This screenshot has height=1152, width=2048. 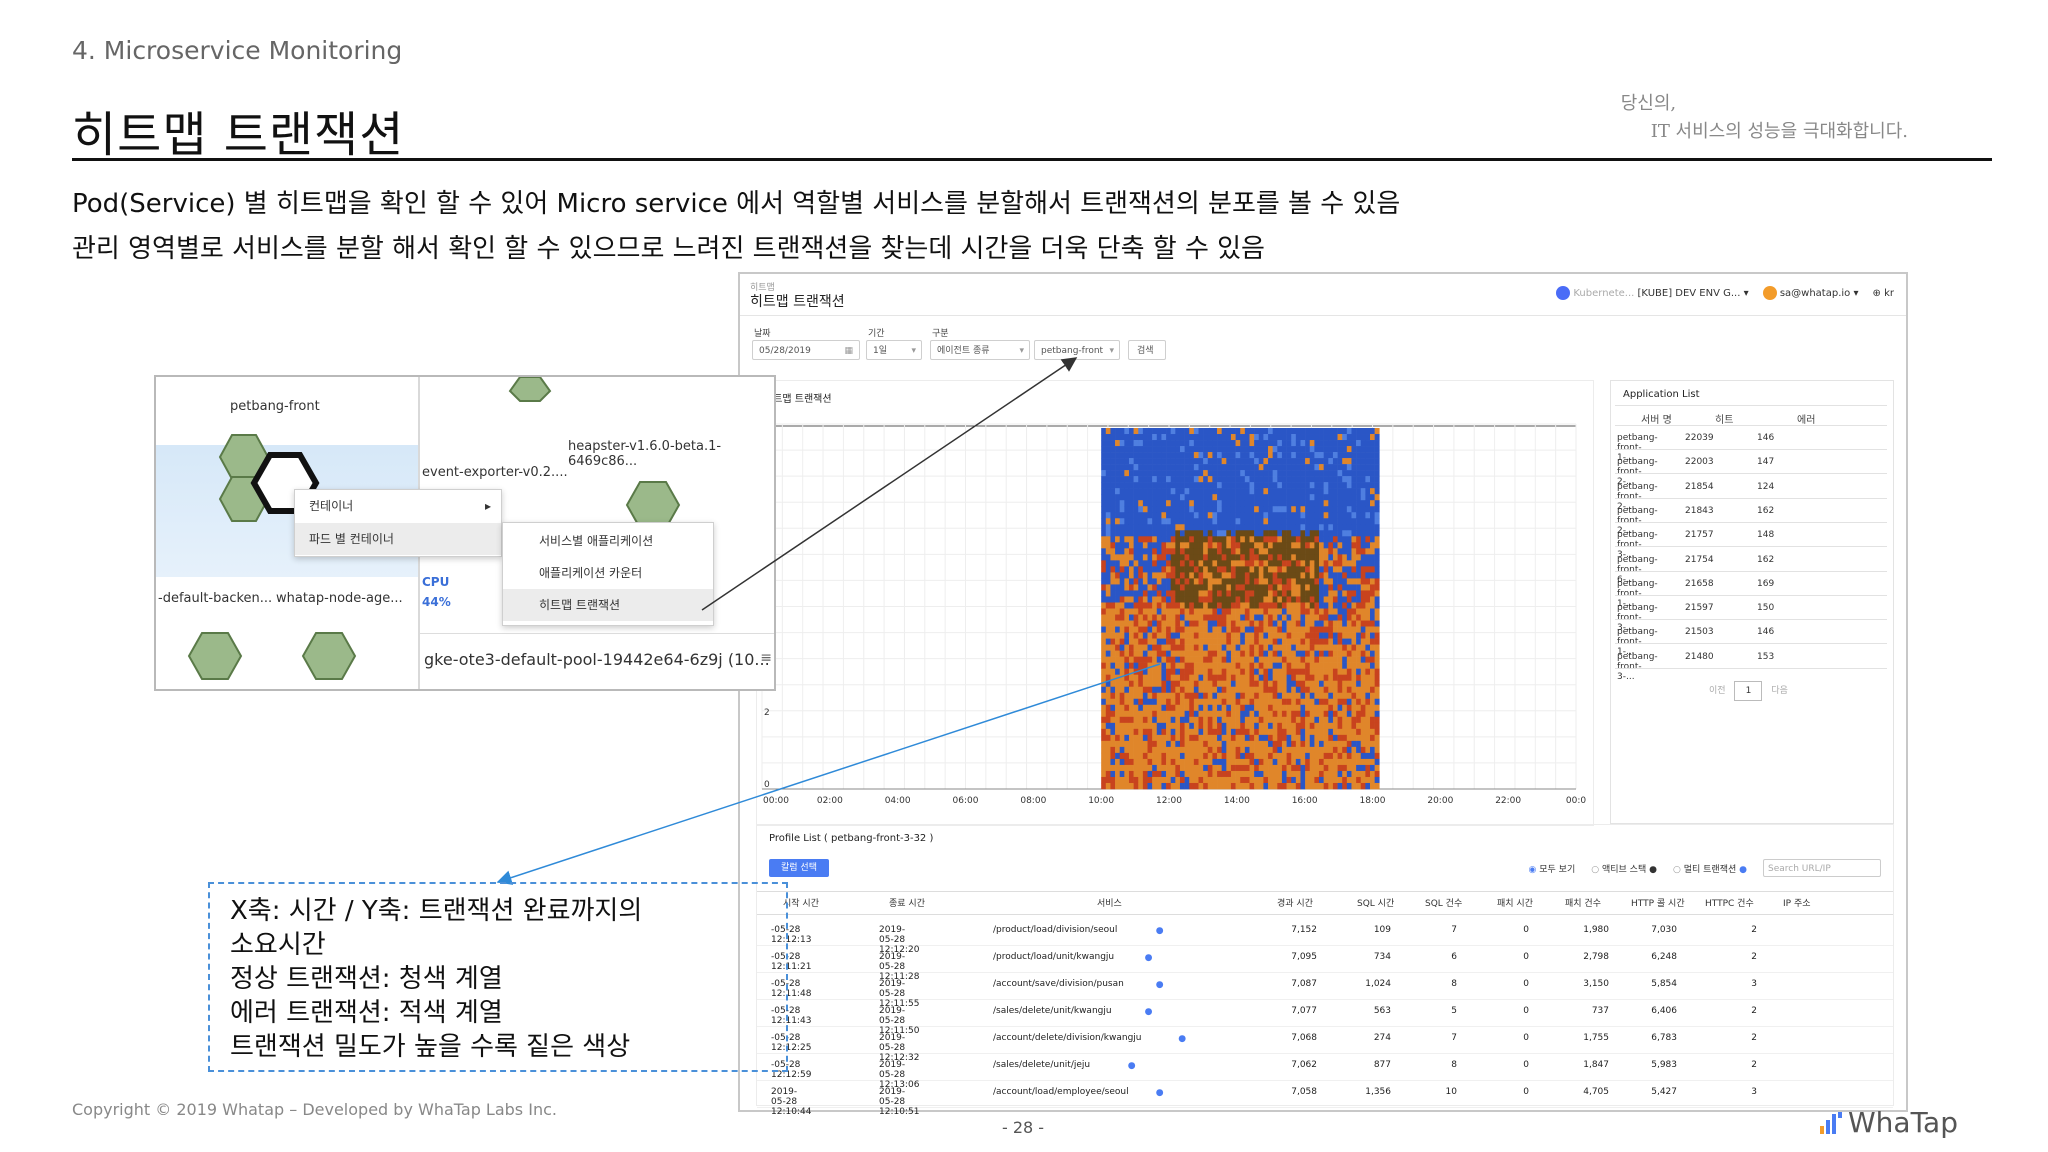 What do you see at coordinates (889, 484) in the screenshot?
I see `arrow-to-agent-select` at bounding box center [889, 484].